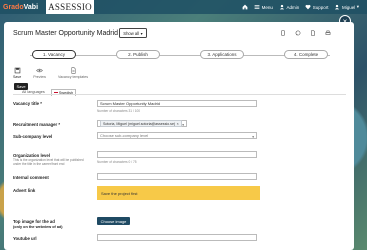 This screenshot has height=250, width=367. Describe the element at coordinates (178, 124) in the screenshot. I see `remove-icon: ×` at that location.